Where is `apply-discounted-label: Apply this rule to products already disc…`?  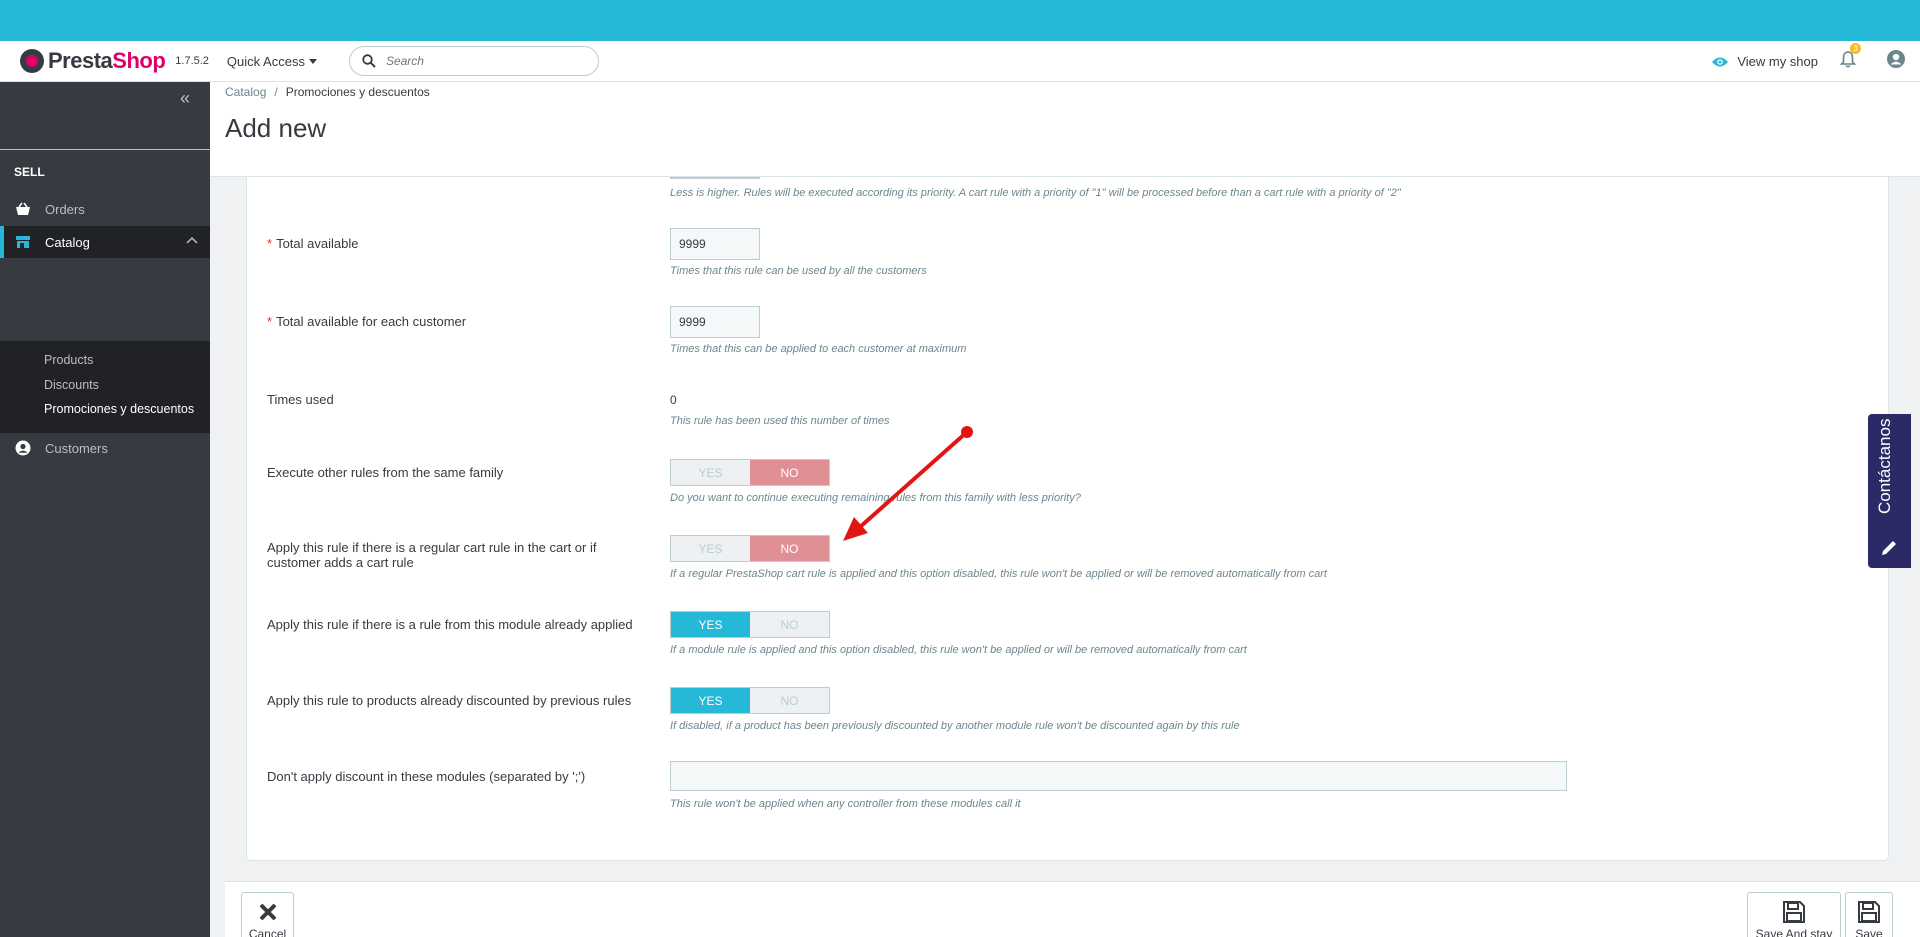 apply-discounted-label: Apply this rule to products already disc… is located at coordinates (449, 700).